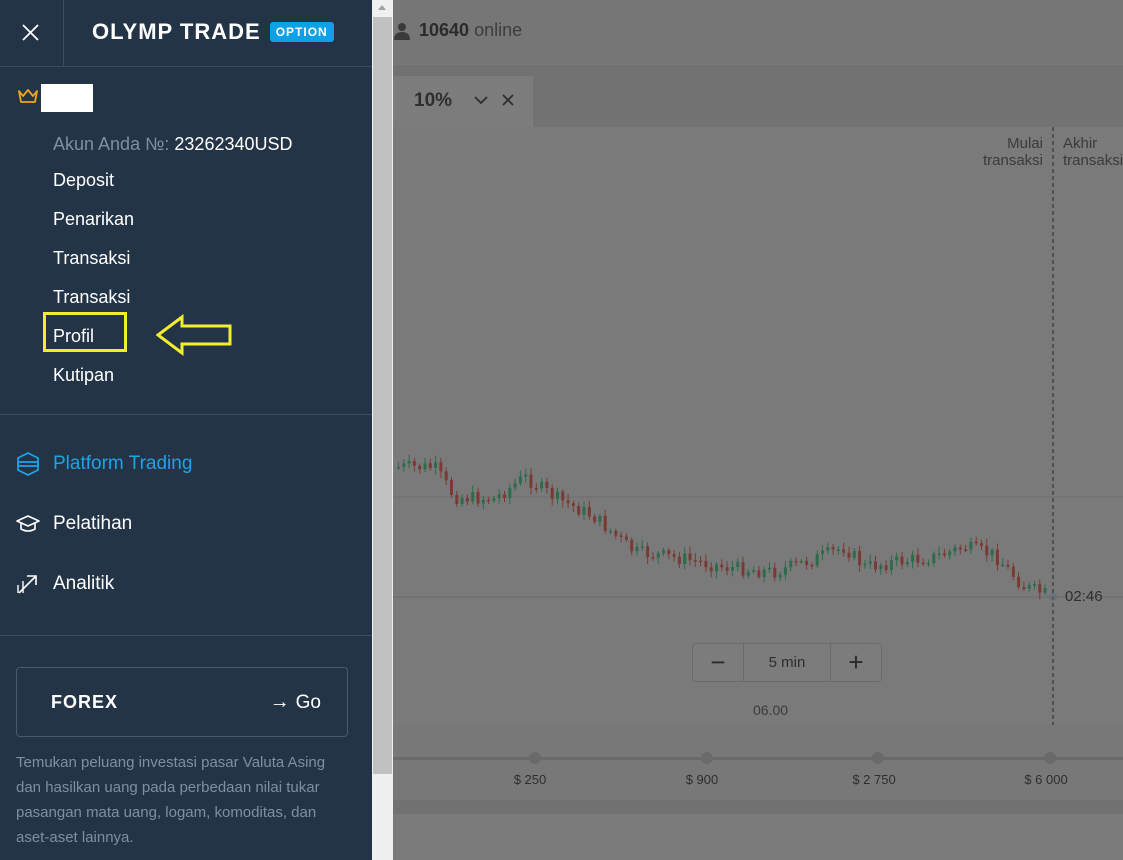 Image resolution: width=1123 pixels, height=860 pixels. Describe the element at coordinates (213, 32) in the screenshot. I see `logo: OLYMP TRADE OPTION` at that location.